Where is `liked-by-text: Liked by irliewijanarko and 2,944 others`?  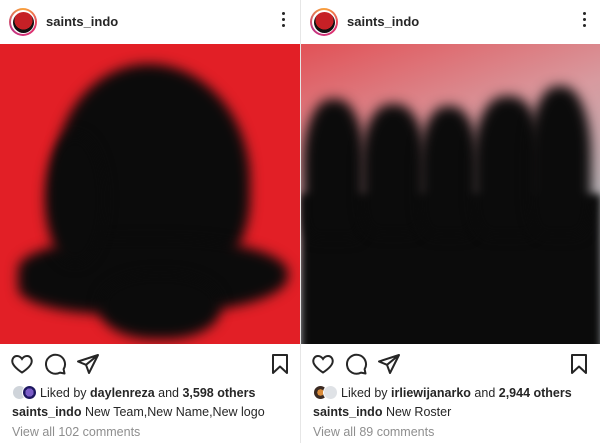 liked-by-text: Liked by irliewijanarko and 2,944 others is located at coordinates (456, 393).